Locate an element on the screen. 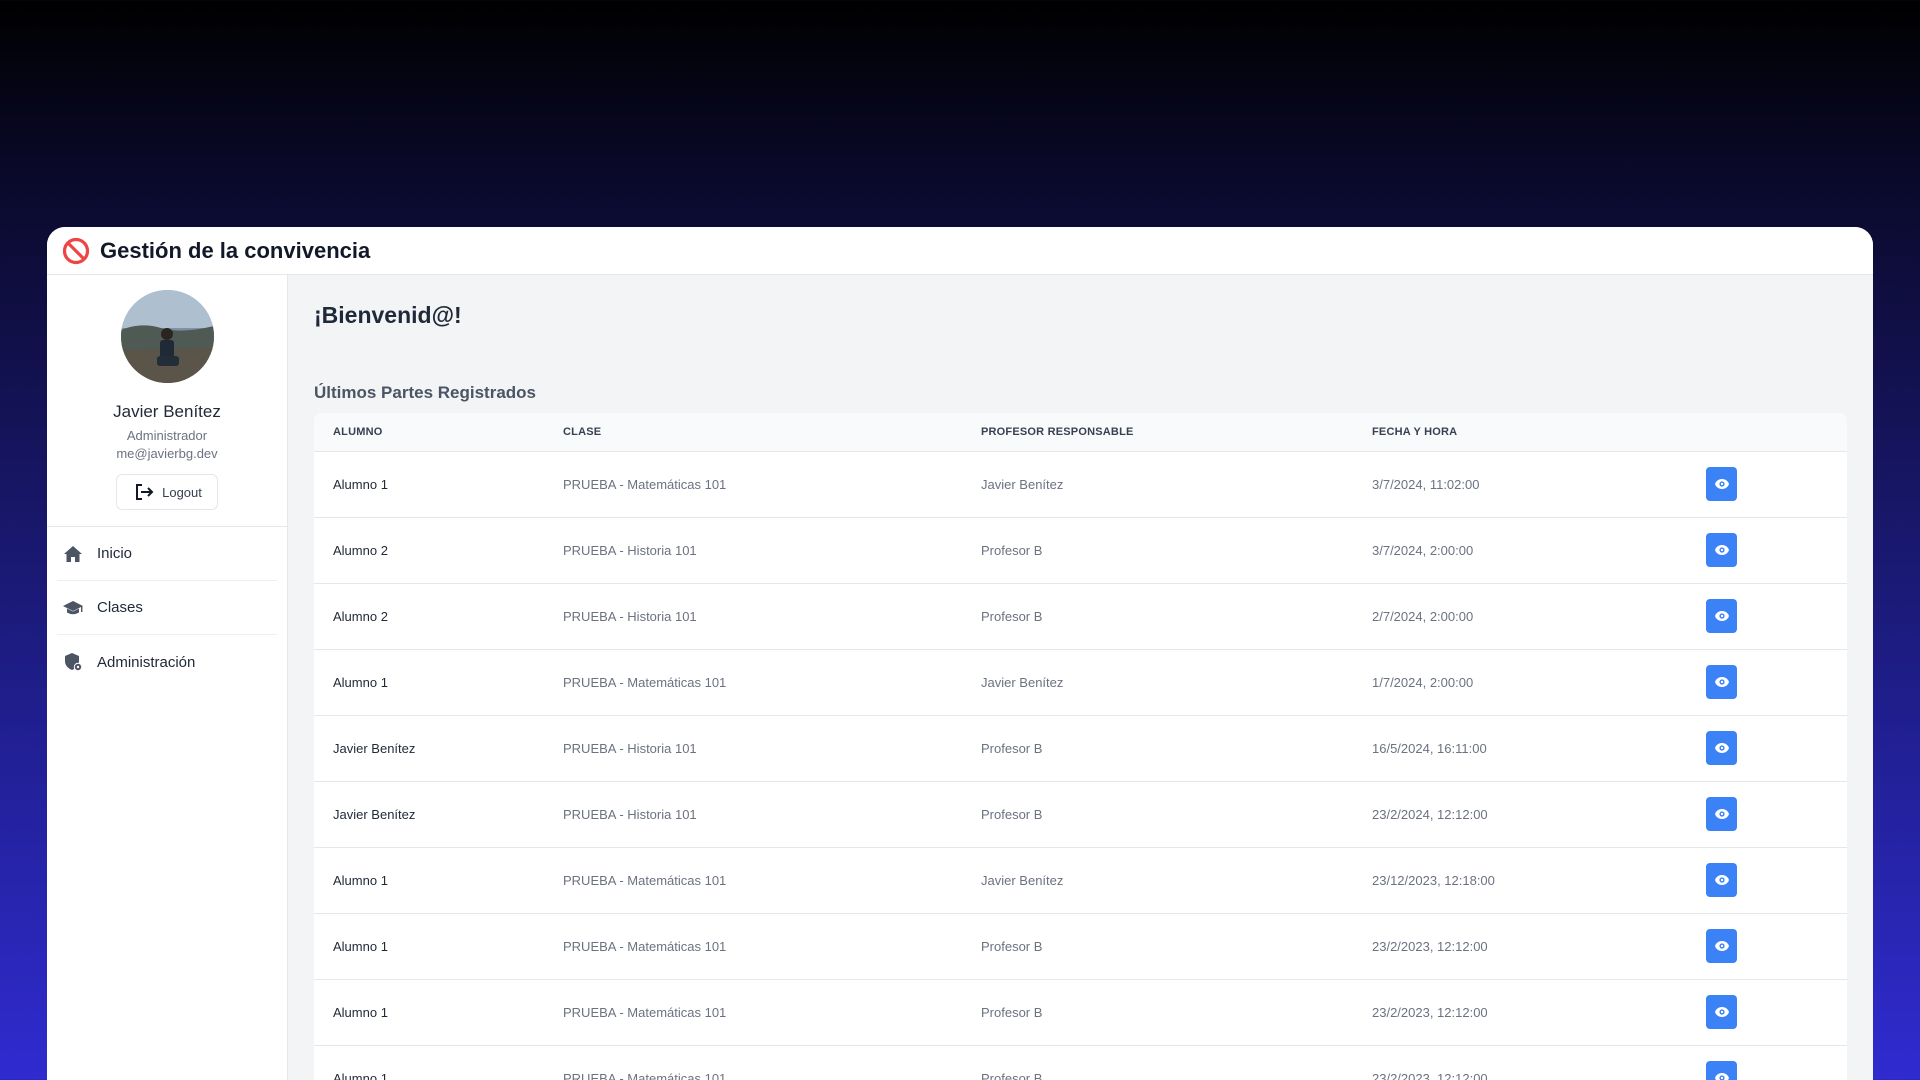 The height and width of the screenshot is (1080, 1920). column-header-profesor: PROFESOR RESPONSABLE is located at coordinates (1057, 431).